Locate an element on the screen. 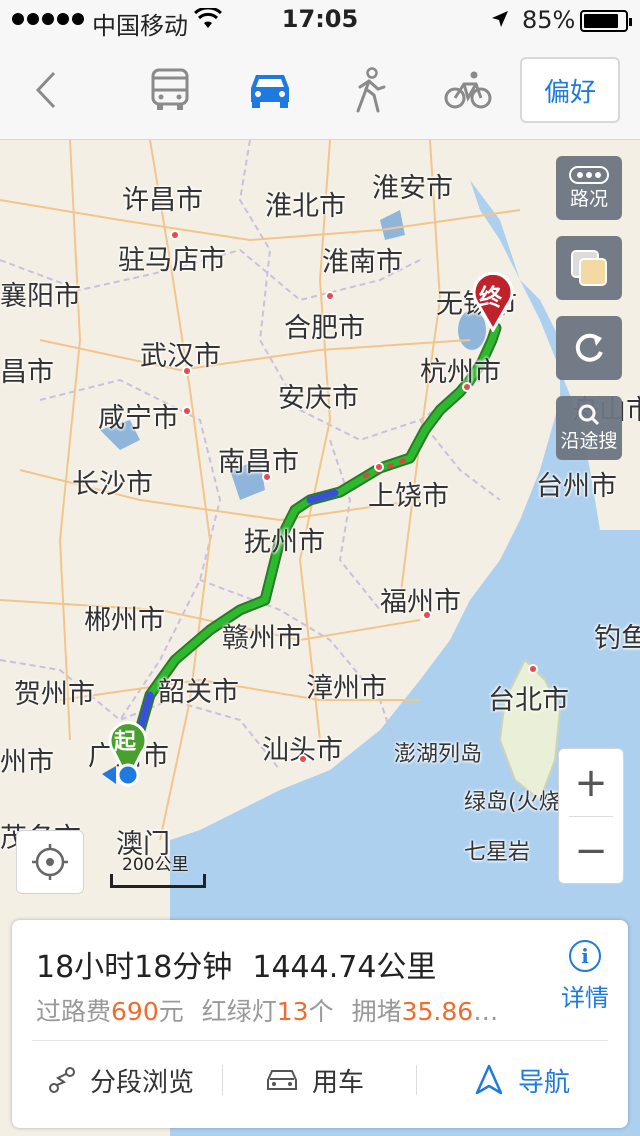 The width and height of the screenshot is (640, 1136). city-label: 南昌市 is located at coordinates (258, 459).